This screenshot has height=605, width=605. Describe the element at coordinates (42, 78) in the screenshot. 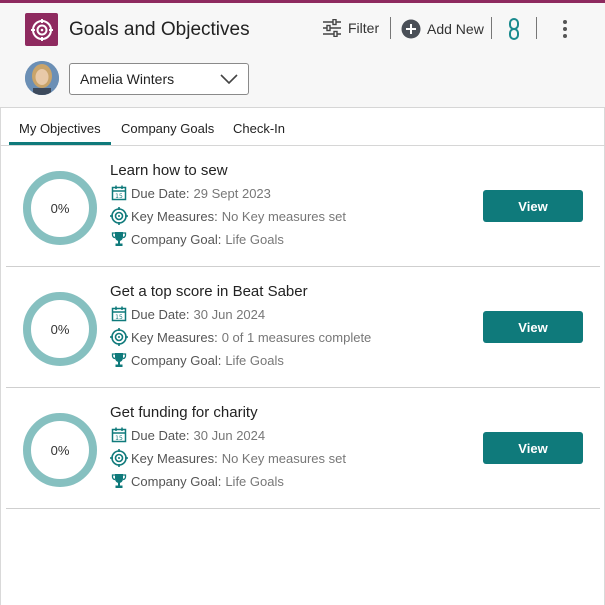

I see `avatar` at that location.